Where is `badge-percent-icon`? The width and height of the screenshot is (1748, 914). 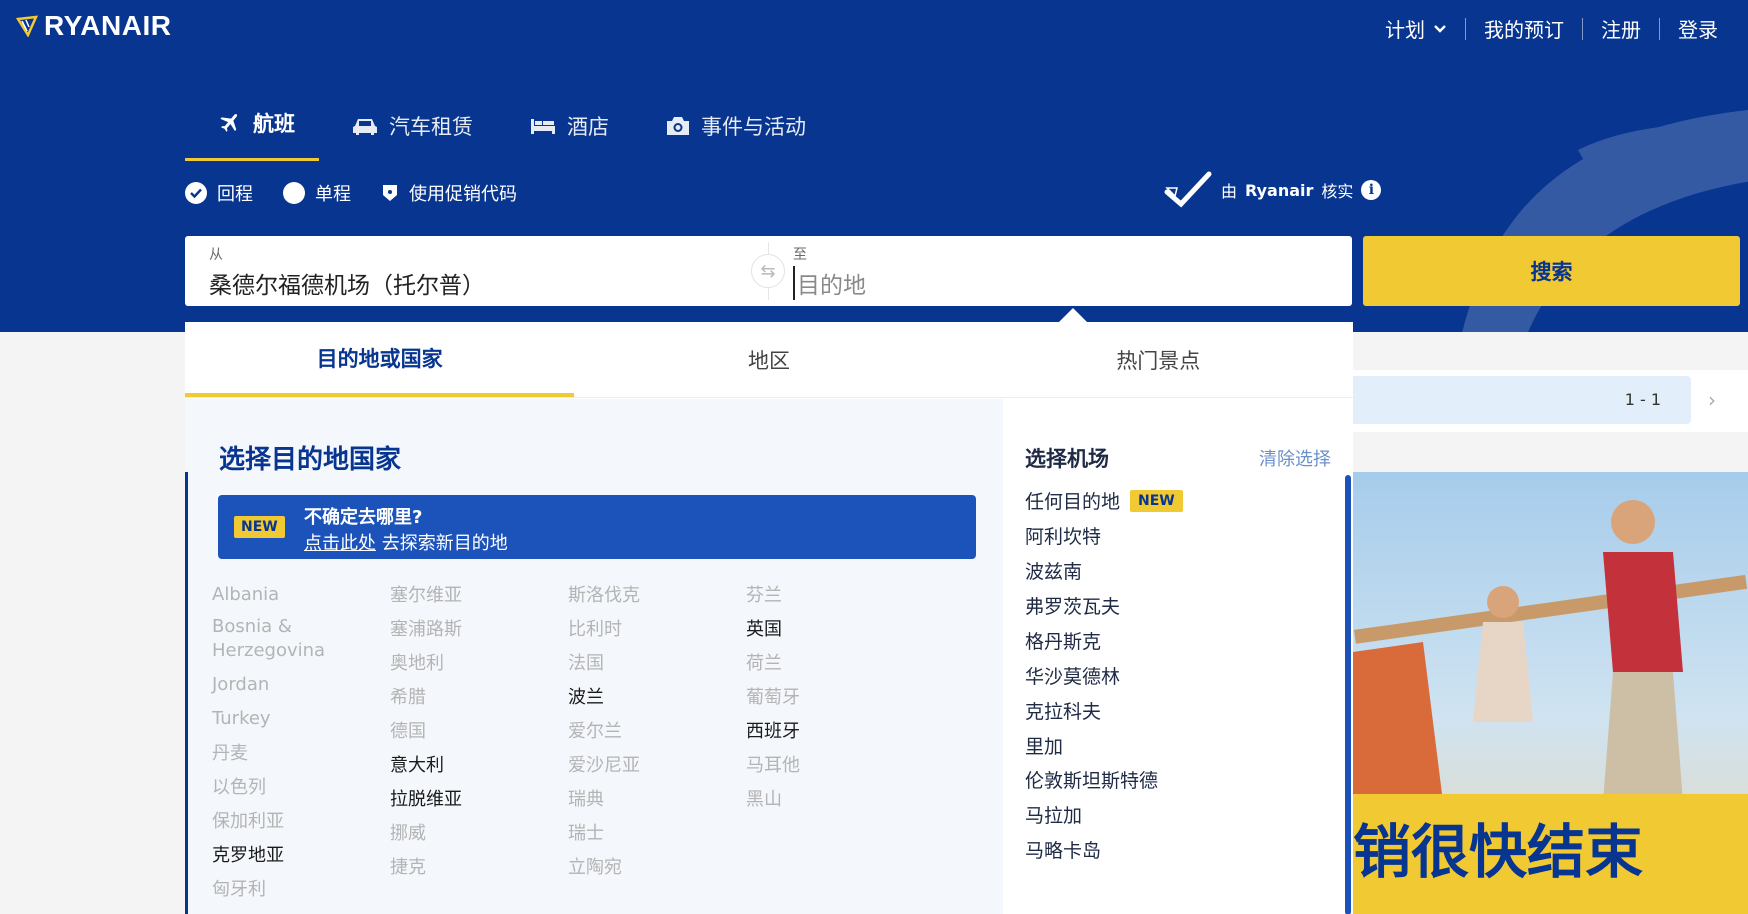 badge-percent-icon is located at coordinates (390, 193).